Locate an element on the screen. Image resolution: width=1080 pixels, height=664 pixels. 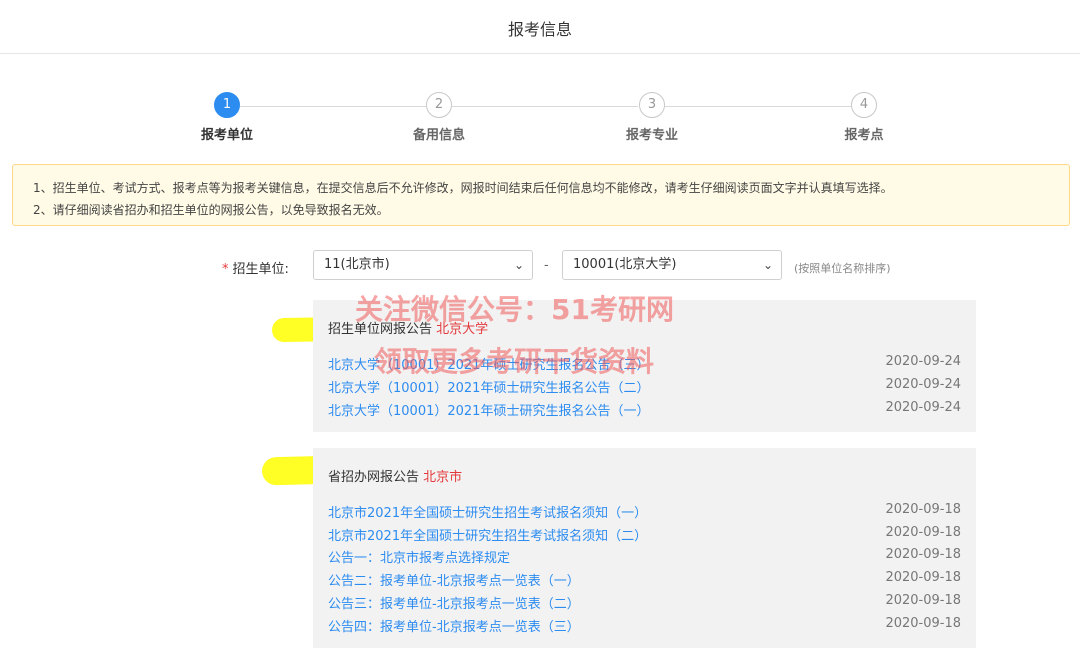
step-1: 1 报考单位 is located at coordinates (227, 117).